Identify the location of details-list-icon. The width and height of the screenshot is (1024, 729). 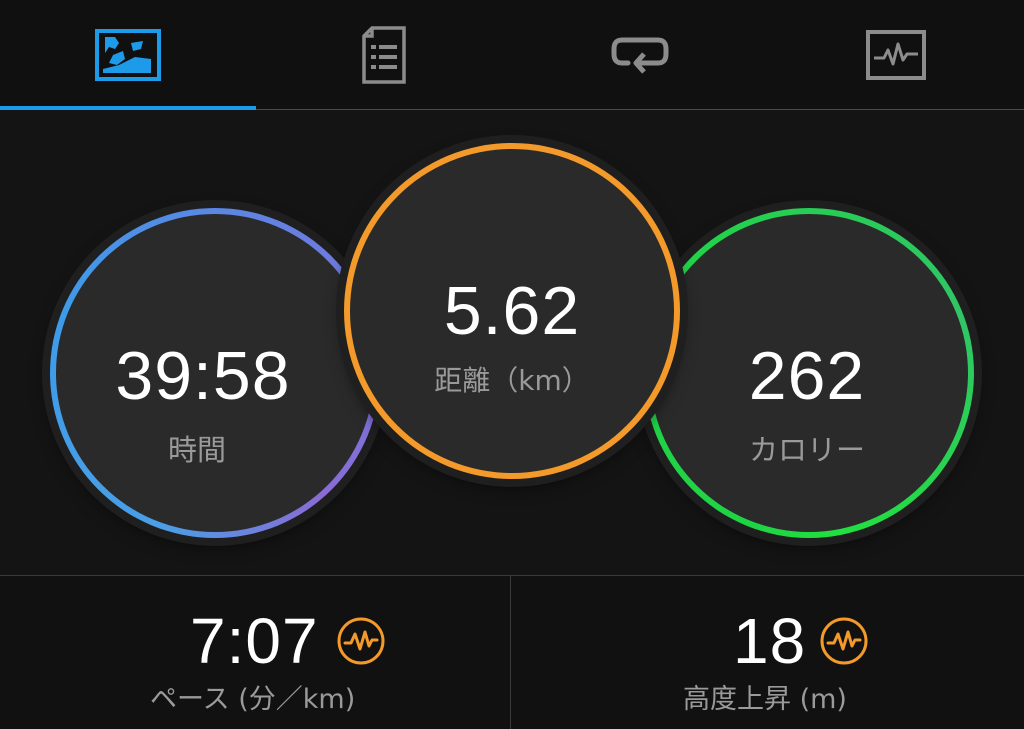
(384, 55).